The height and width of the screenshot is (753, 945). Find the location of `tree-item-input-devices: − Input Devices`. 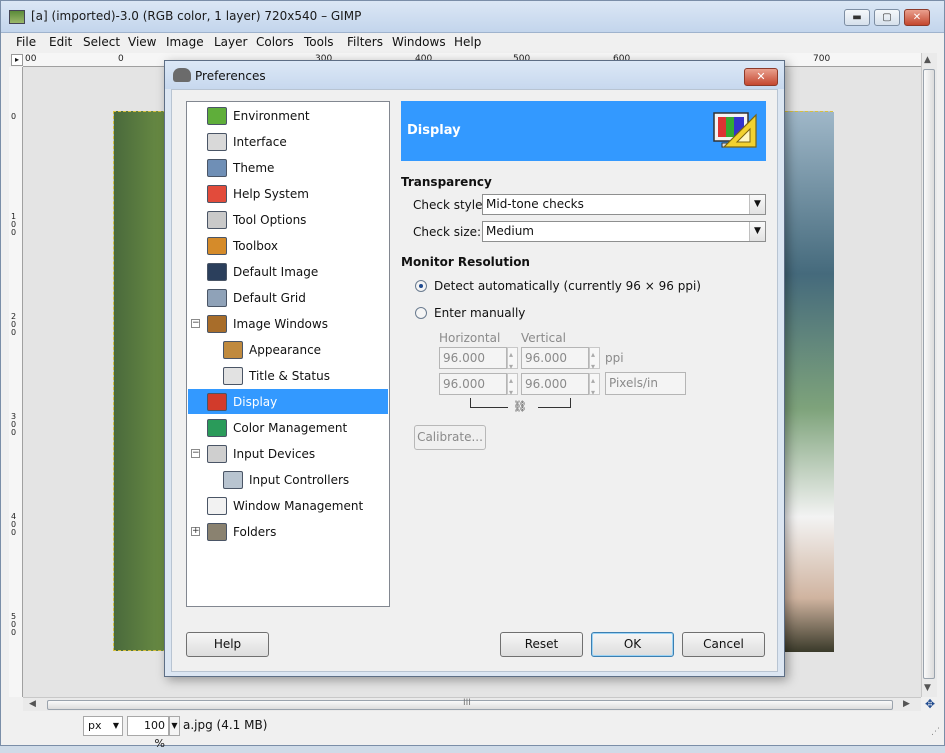

tree-item-input-devices: − Input Devices is located at coordinates (288, 453).